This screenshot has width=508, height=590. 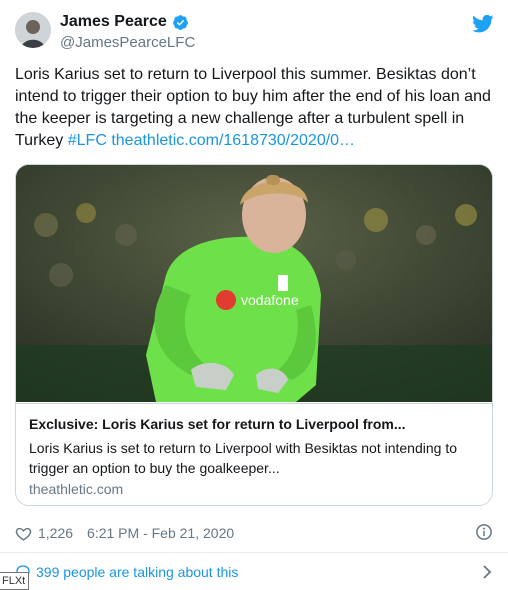 What do you see at coordinates (160, 533) in the screenshot?
I see `tweet-timestamp: 6:21 PM - Feb 21, 2020` at bounding box center [160, 533].